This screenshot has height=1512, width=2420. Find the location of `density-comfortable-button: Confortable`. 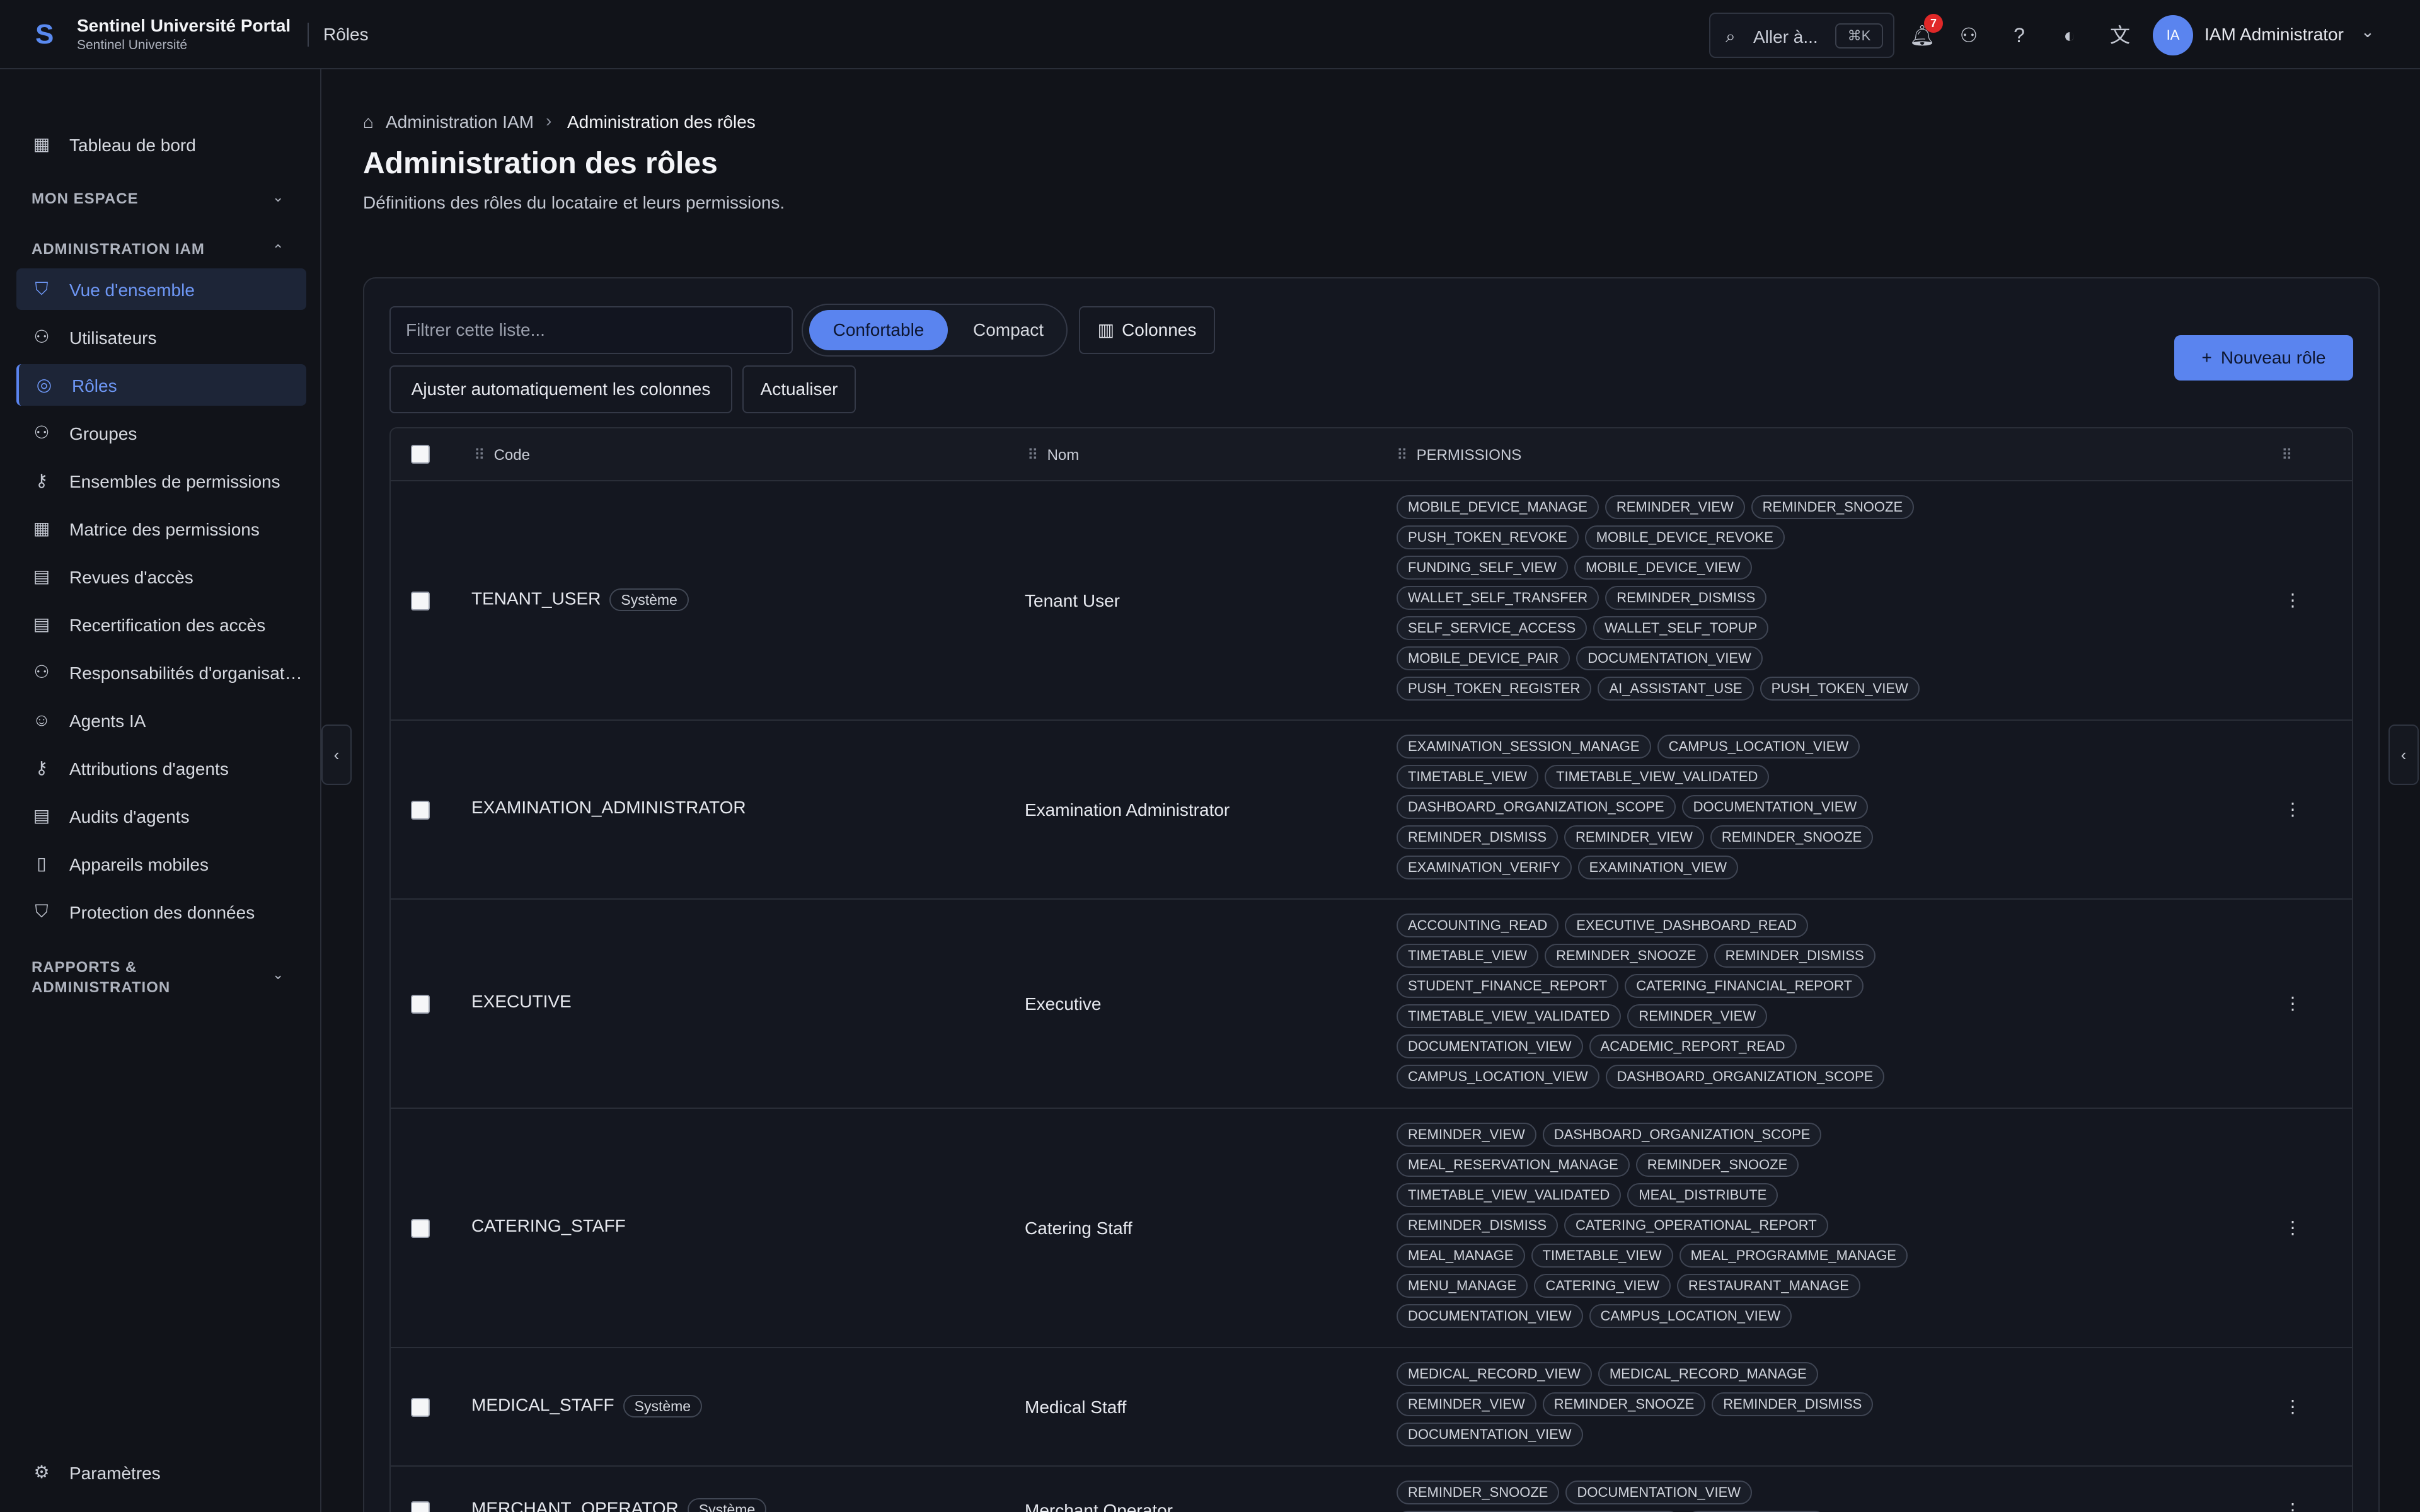

density-comfortable-button: Confortable is located at coordinates (879, 330).